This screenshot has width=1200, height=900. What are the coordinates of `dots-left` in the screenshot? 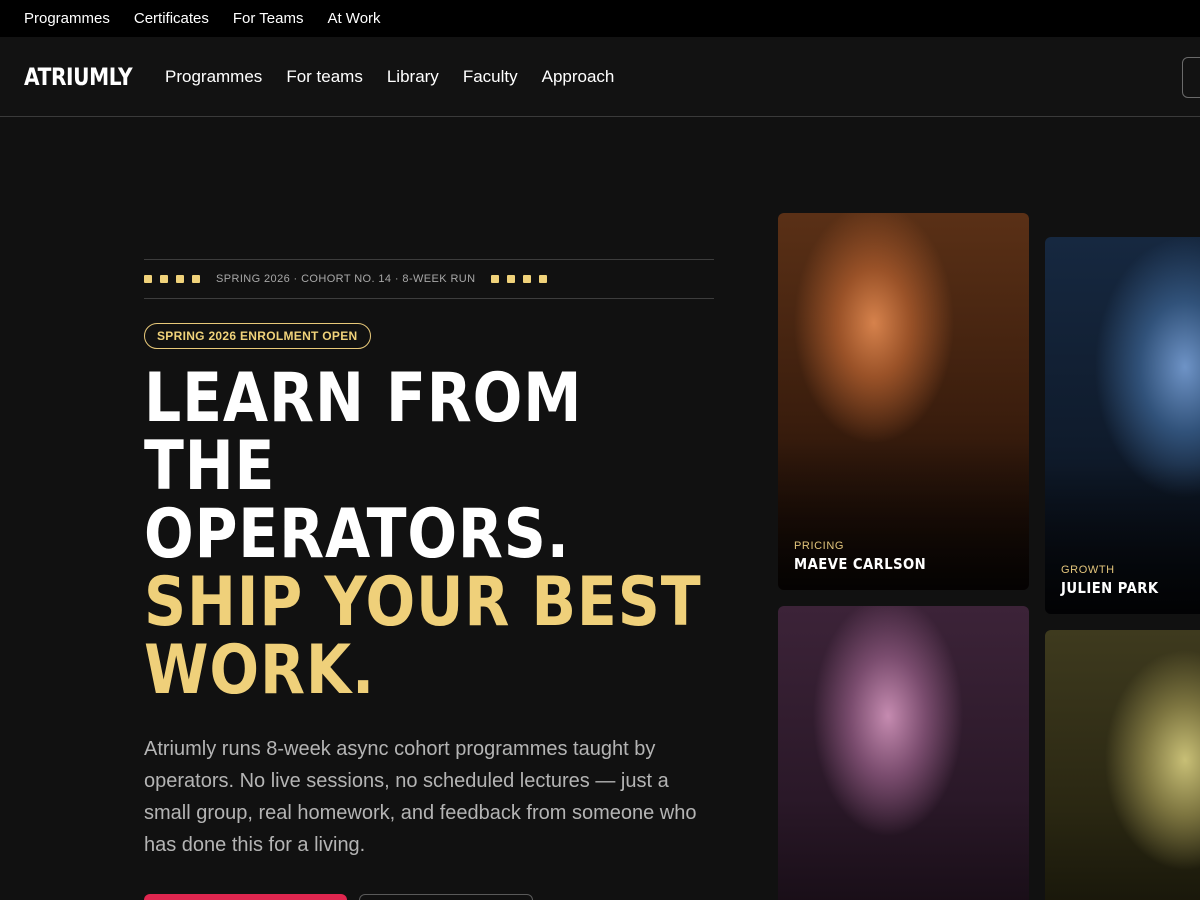 It's located at (172, 279).